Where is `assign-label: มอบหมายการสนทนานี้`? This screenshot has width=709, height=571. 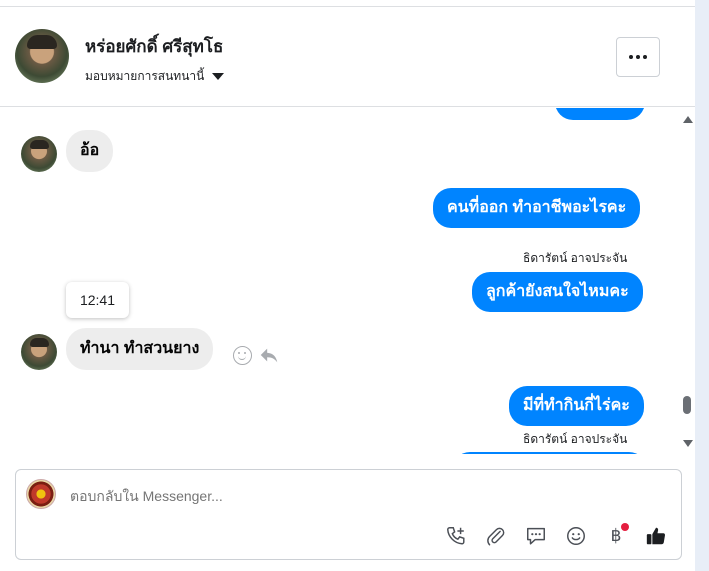 assign-label: มอบหมายการสนทนานี้ is located at coordinates (145, 76).